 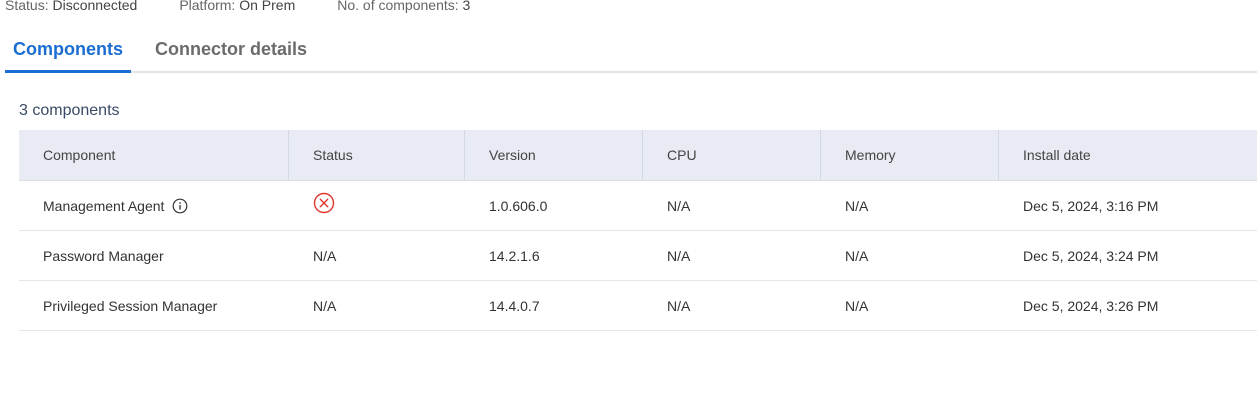 I want to click on error-status-icon, so click(x=324, y=203).